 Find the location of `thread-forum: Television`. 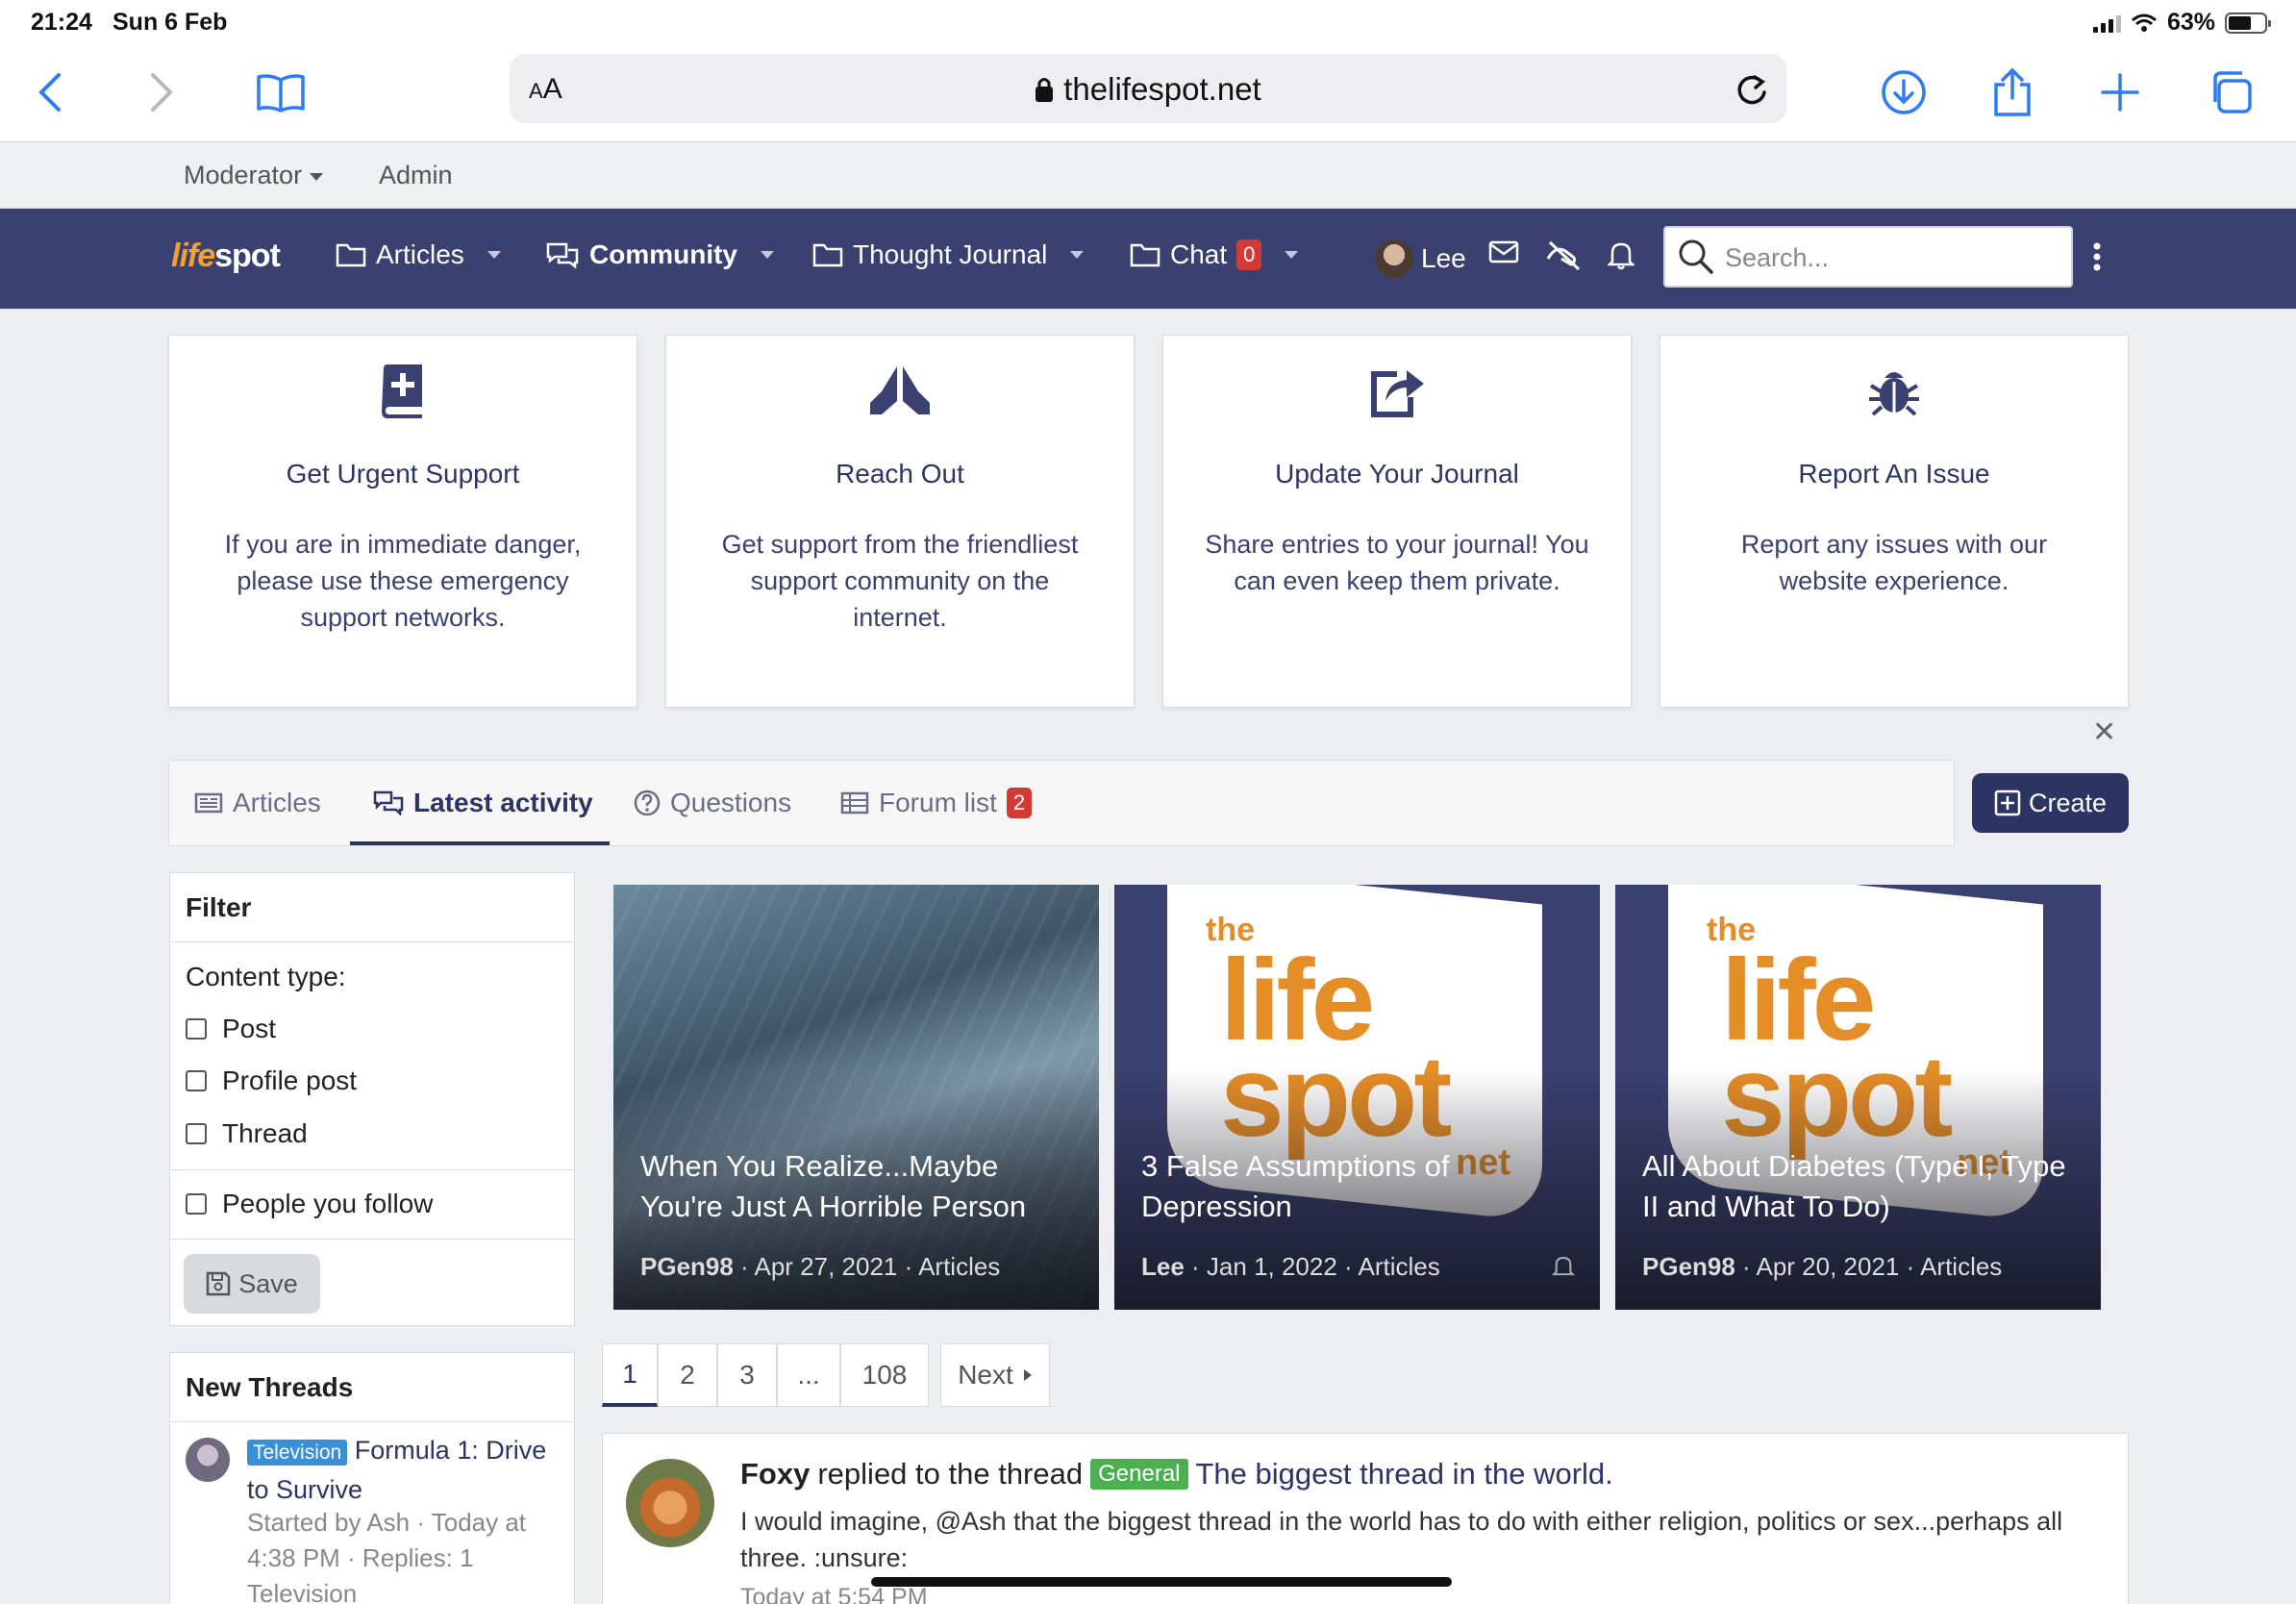

thread-forum: Television is located at coordinates (302, 1591).